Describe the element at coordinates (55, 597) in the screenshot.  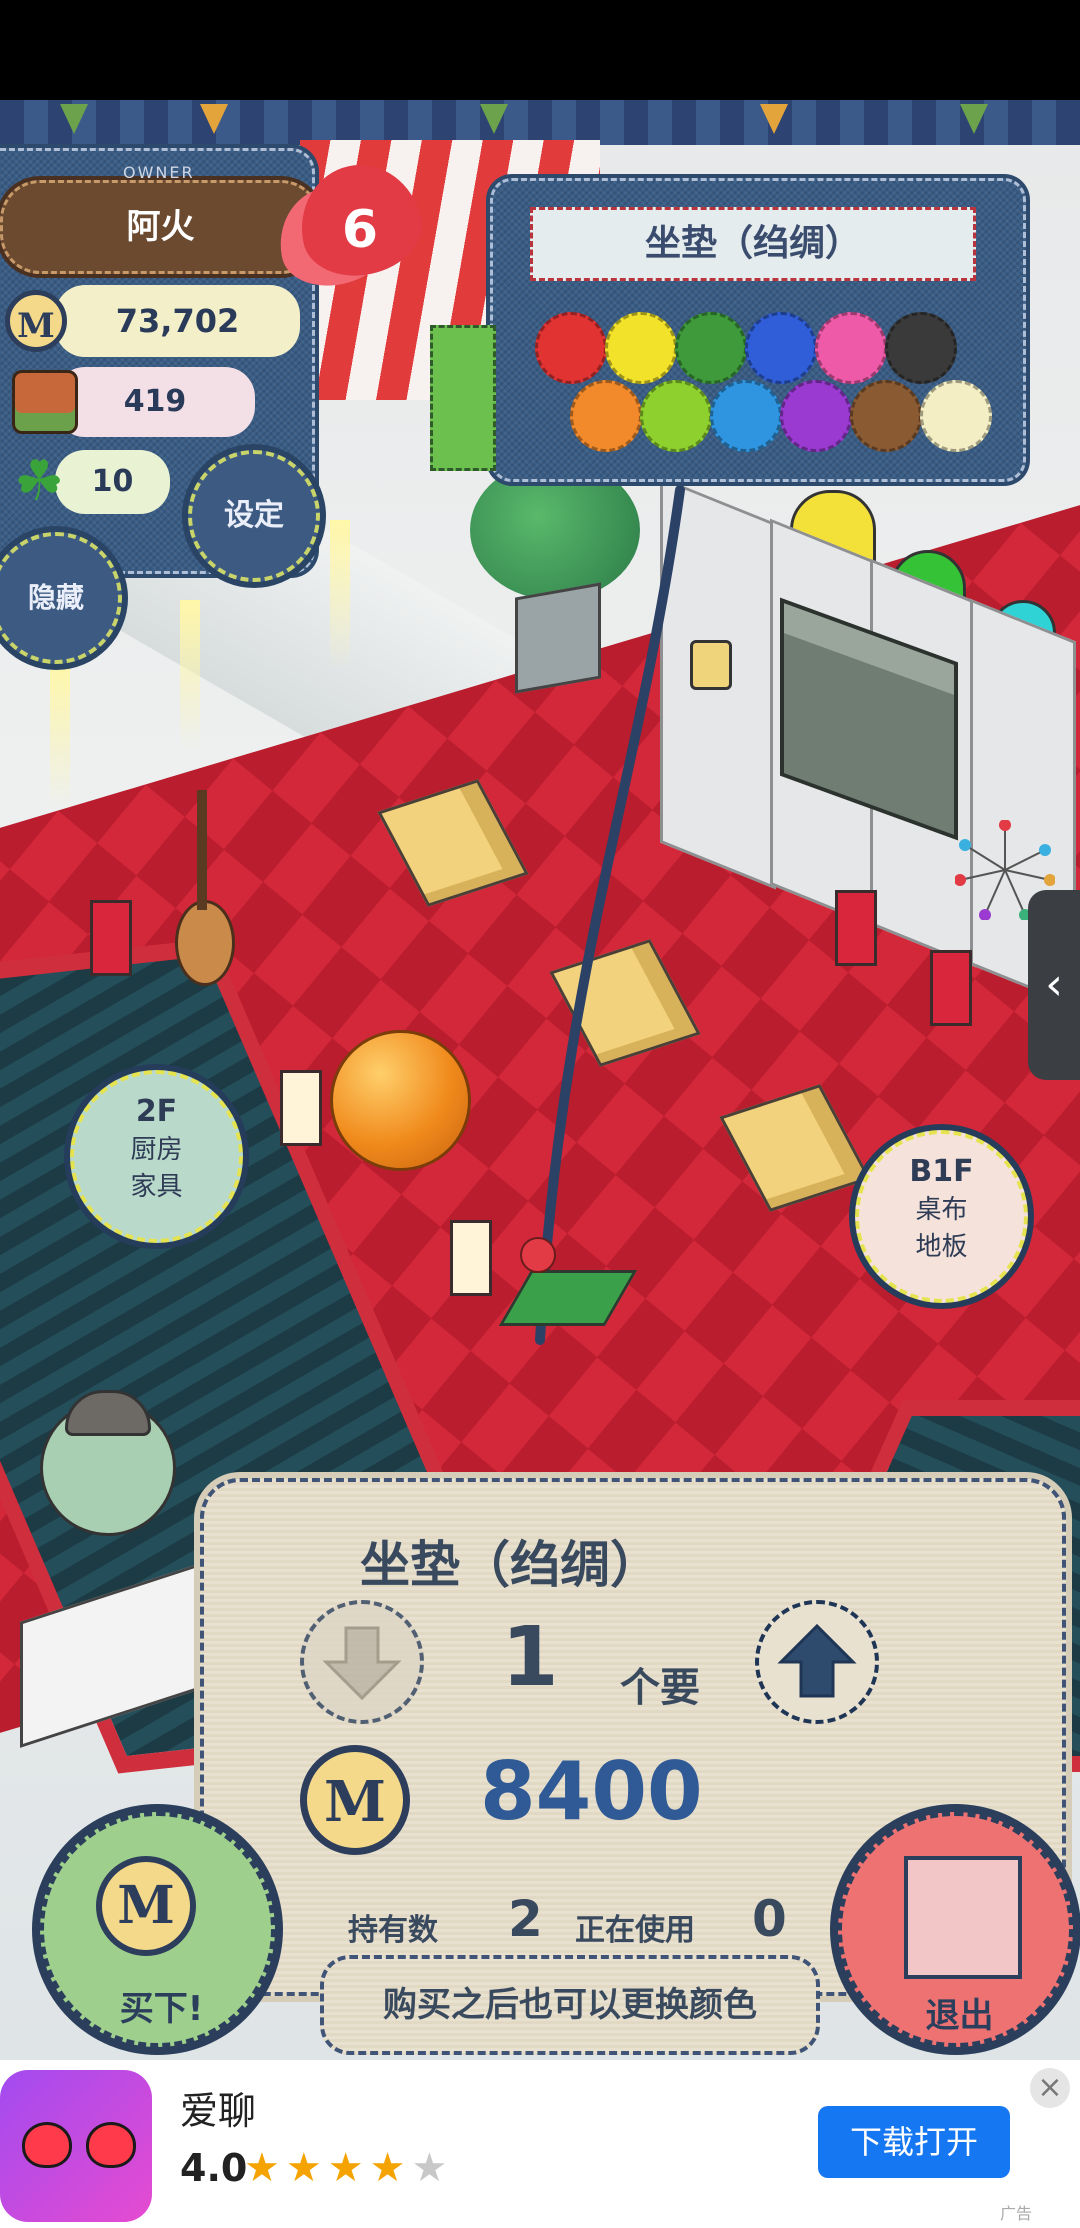
I see `hide-button-label: 隐藏` at that location.